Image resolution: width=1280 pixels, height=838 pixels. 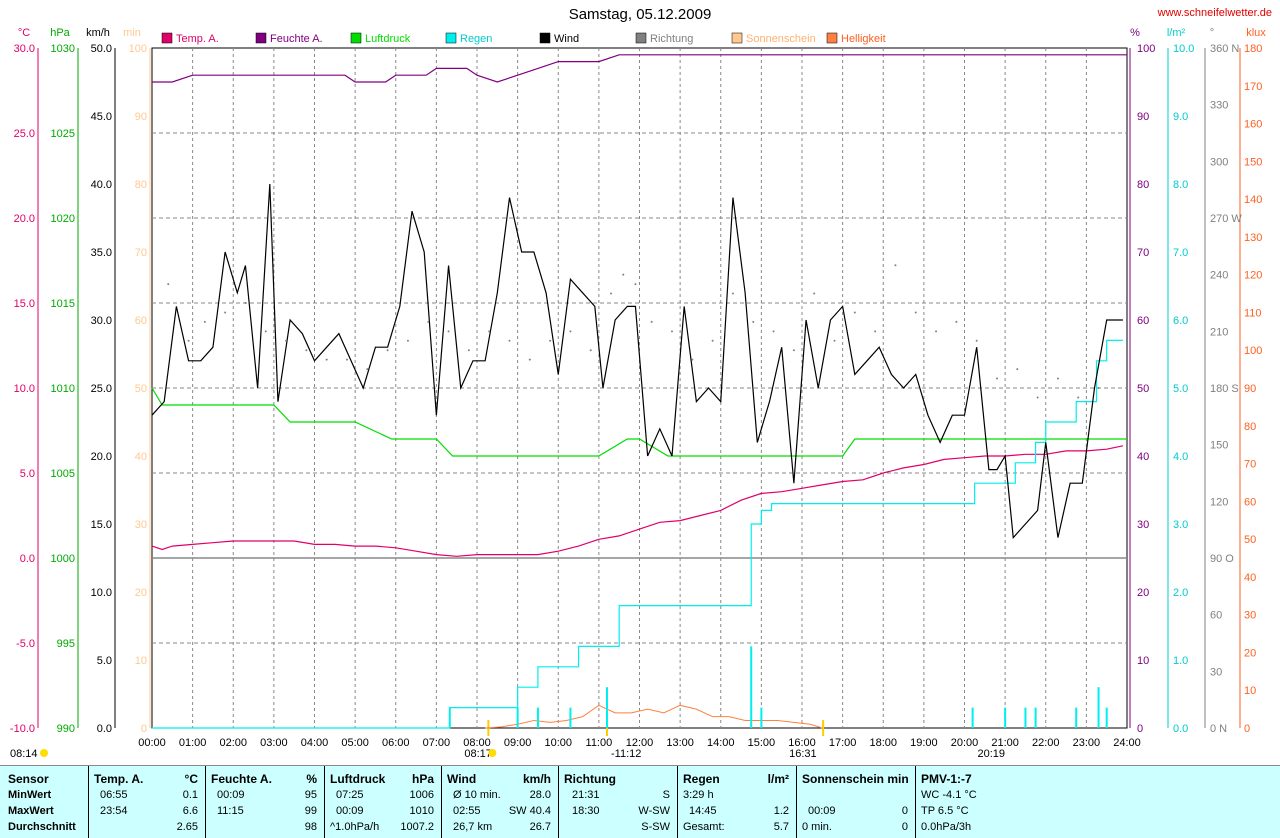 What do you see at coordinates (1218, 729) in the screenshot?
I see `tick-label-dir: 0 N` at bounding box center [1218, 729].